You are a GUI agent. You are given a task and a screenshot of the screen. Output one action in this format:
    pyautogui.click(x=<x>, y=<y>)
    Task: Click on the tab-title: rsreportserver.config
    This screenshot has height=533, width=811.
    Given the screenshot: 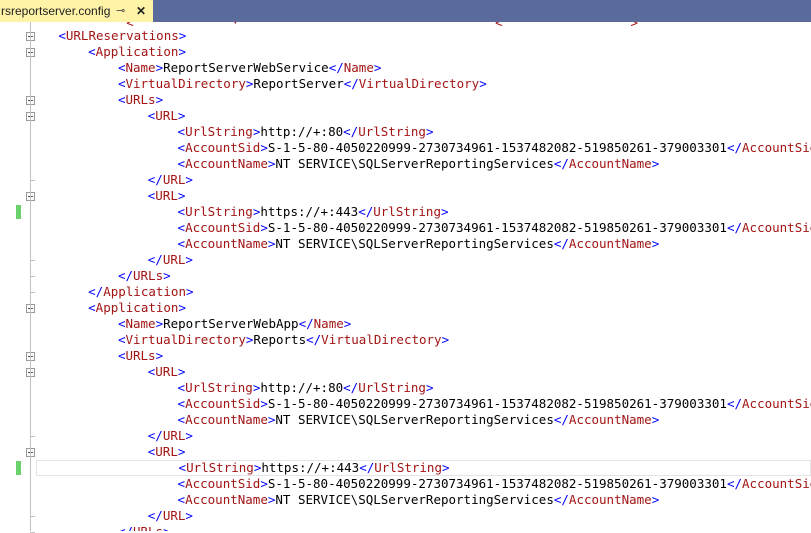 What is the action you would take?
    pyautogui.click(x=56, y=11)
    